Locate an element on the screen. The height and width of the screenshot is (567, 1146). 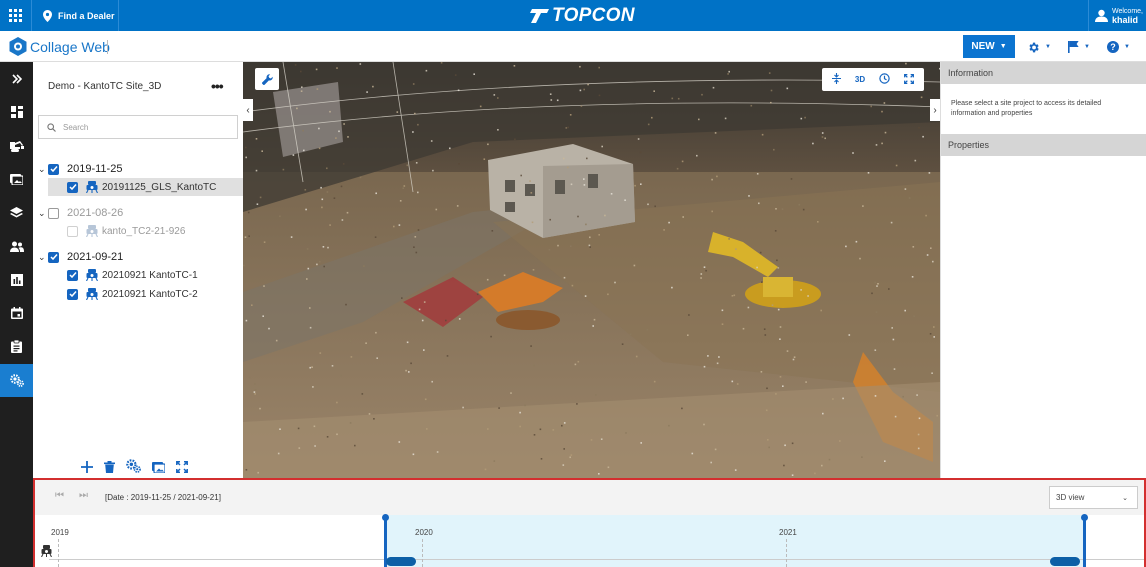
collage-web-logo: Collage Web is located at coordinates (59, 46).